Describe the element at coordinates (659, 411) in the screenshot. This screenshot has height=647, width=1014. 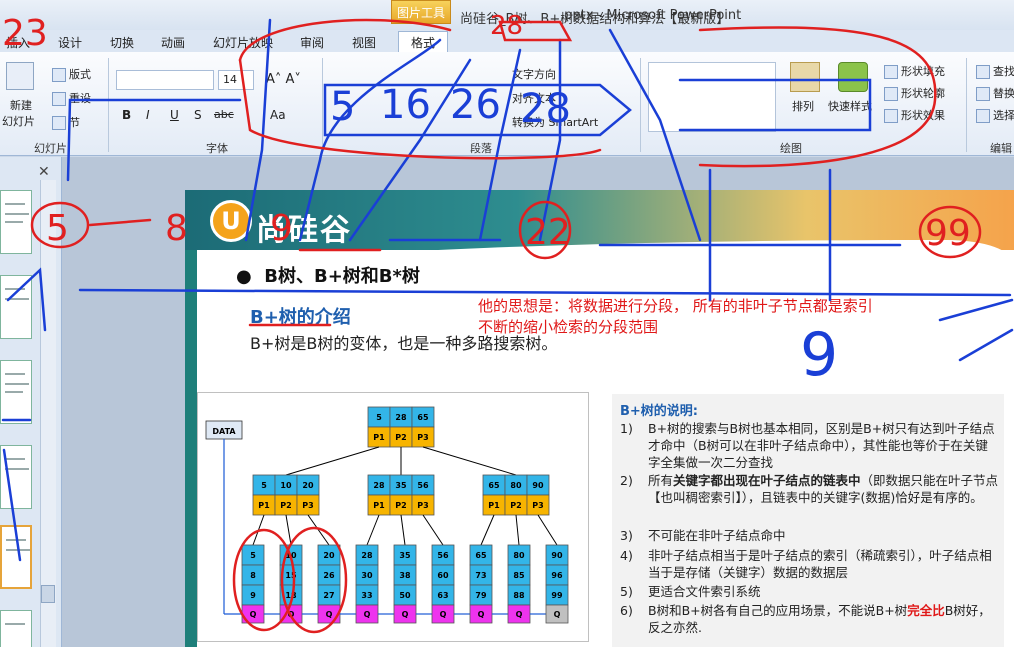
I see `explanation-heading: B+树的说明:` at that location.